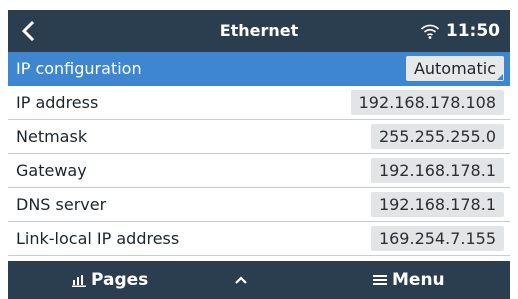 The width and height of the screenshot is (518, 299). Describe the element at coordinates (52, 136) in the screenshot. I see `row-label: Netmask` at that location.